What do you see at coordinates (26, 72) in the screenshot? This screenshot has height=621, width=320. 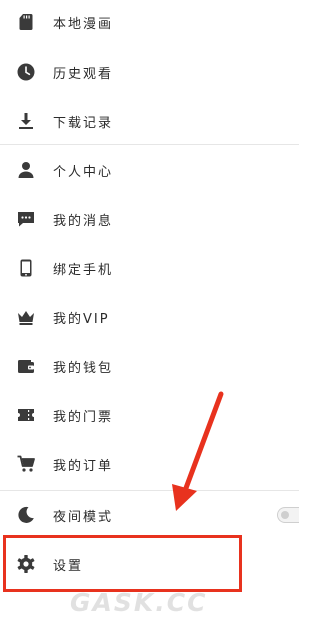 I see `clock-icon` at bounding box center [26, 72].